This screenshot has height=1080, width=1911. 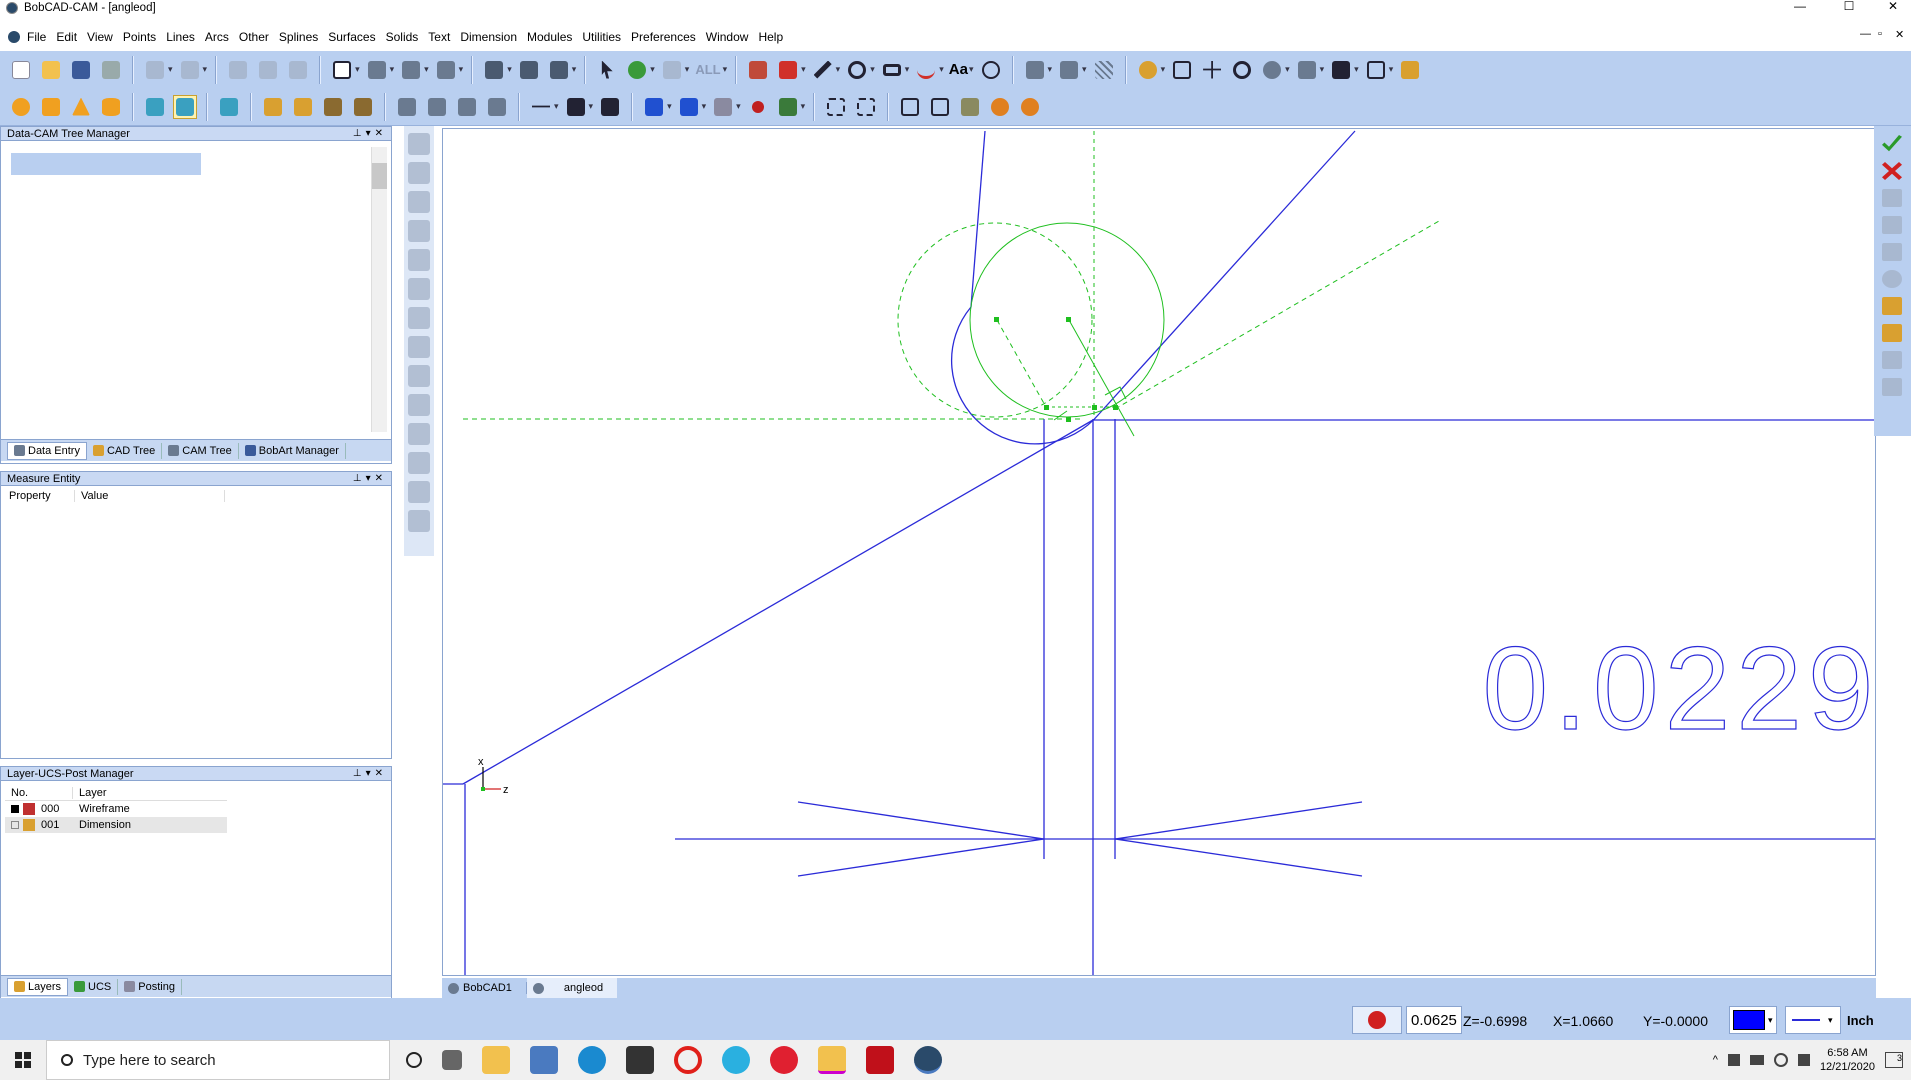 I want to click on module-orange-icon, so click(x=1000, y=107).